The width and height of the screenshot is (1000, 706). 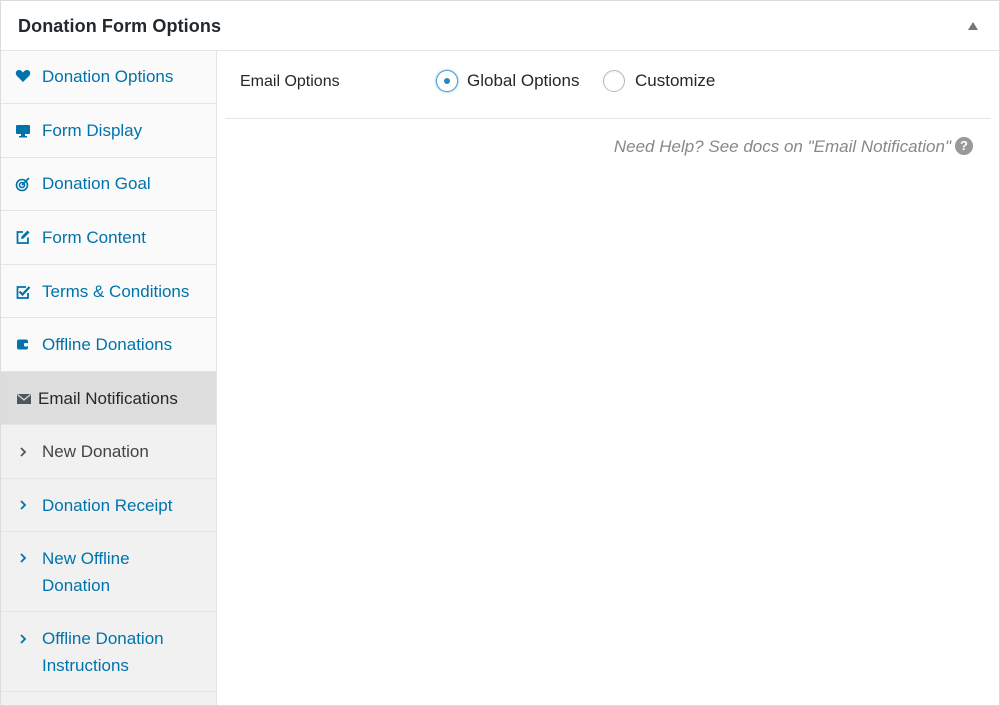 I want to click on sidebar-subitem-new-donation: New Donation, so click(x=108, y=452).